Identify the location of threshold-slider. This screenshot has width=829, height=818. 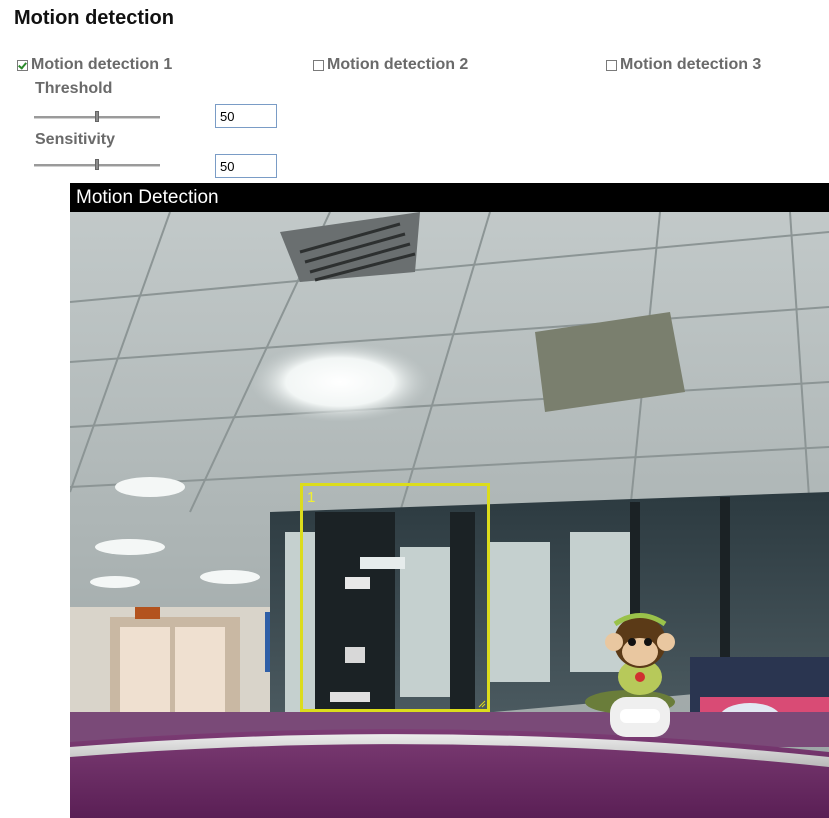
(97, 116).